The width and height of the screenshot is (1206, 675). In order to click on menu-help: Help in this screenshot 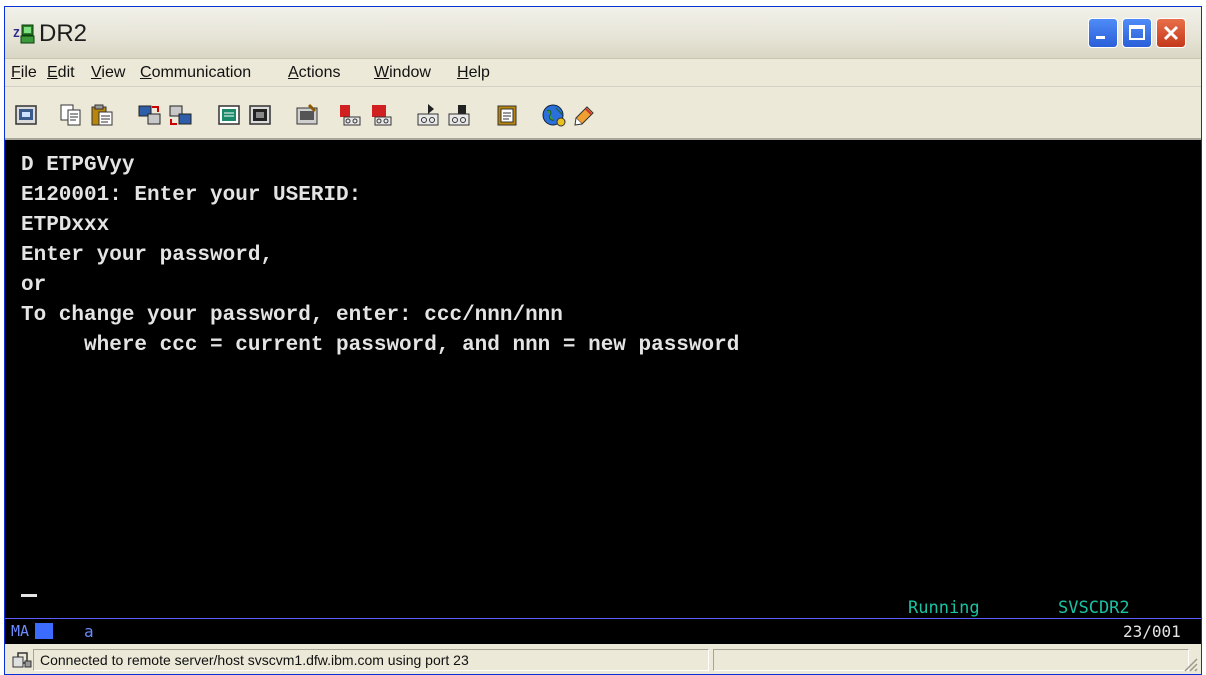, I will do `click(473, 73)`.